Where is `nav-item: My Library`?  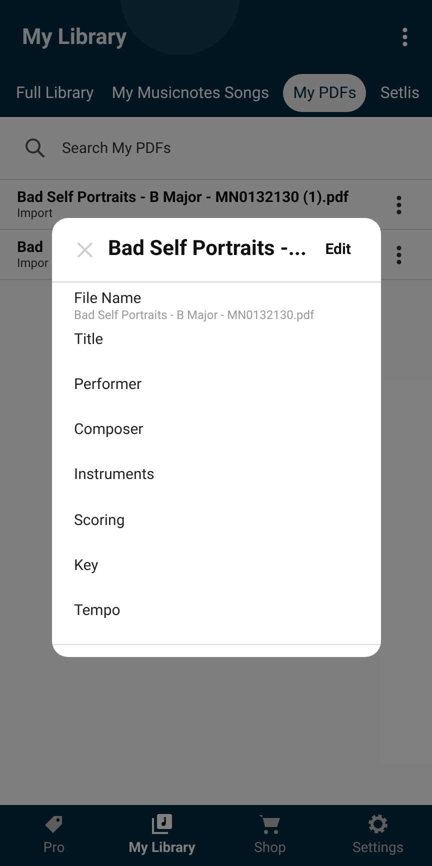
nav-item: My Library is located at coordinates (162, 835).